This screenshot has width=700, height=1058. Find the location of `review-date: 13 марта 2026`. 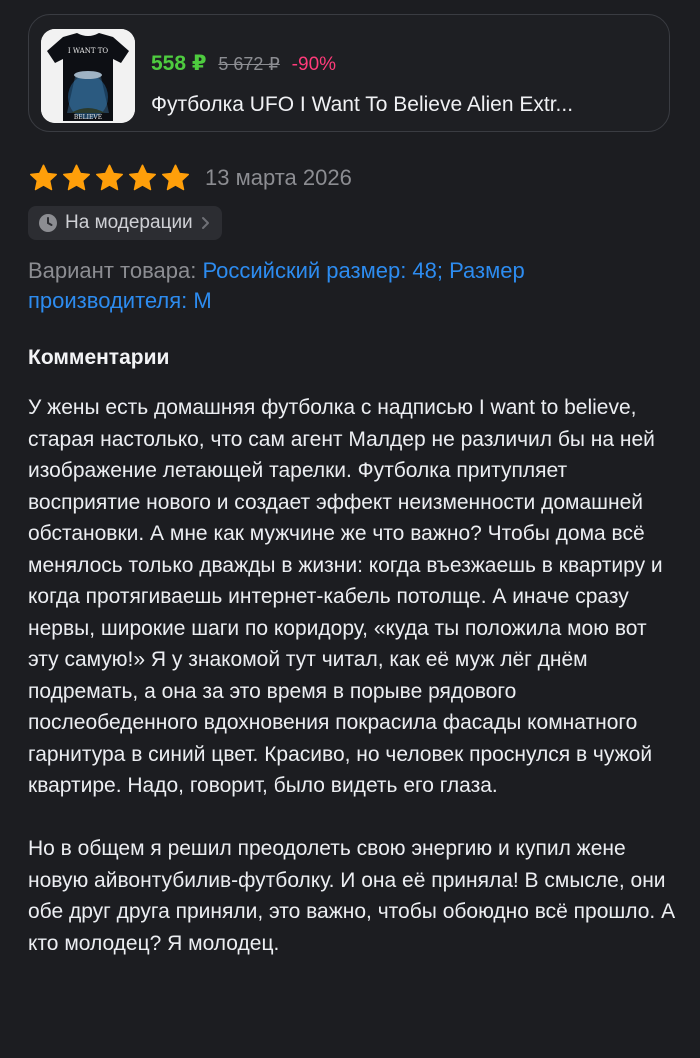

review-date: 13 марта 2026 is located at coordinates (278, 177).